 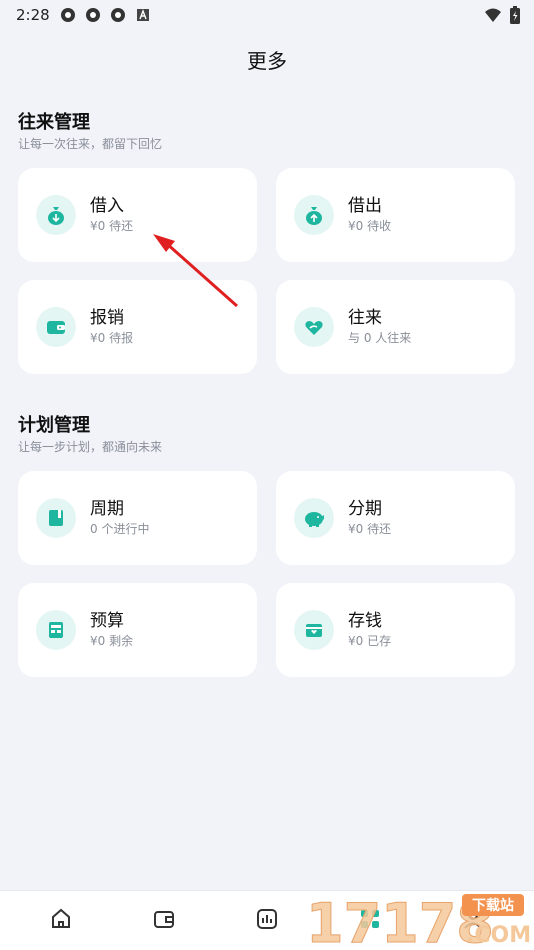 What do you see at coordinates (107, 621) in the screenshot?
I see `card-name: 预算` at bounding box center [107, 621].